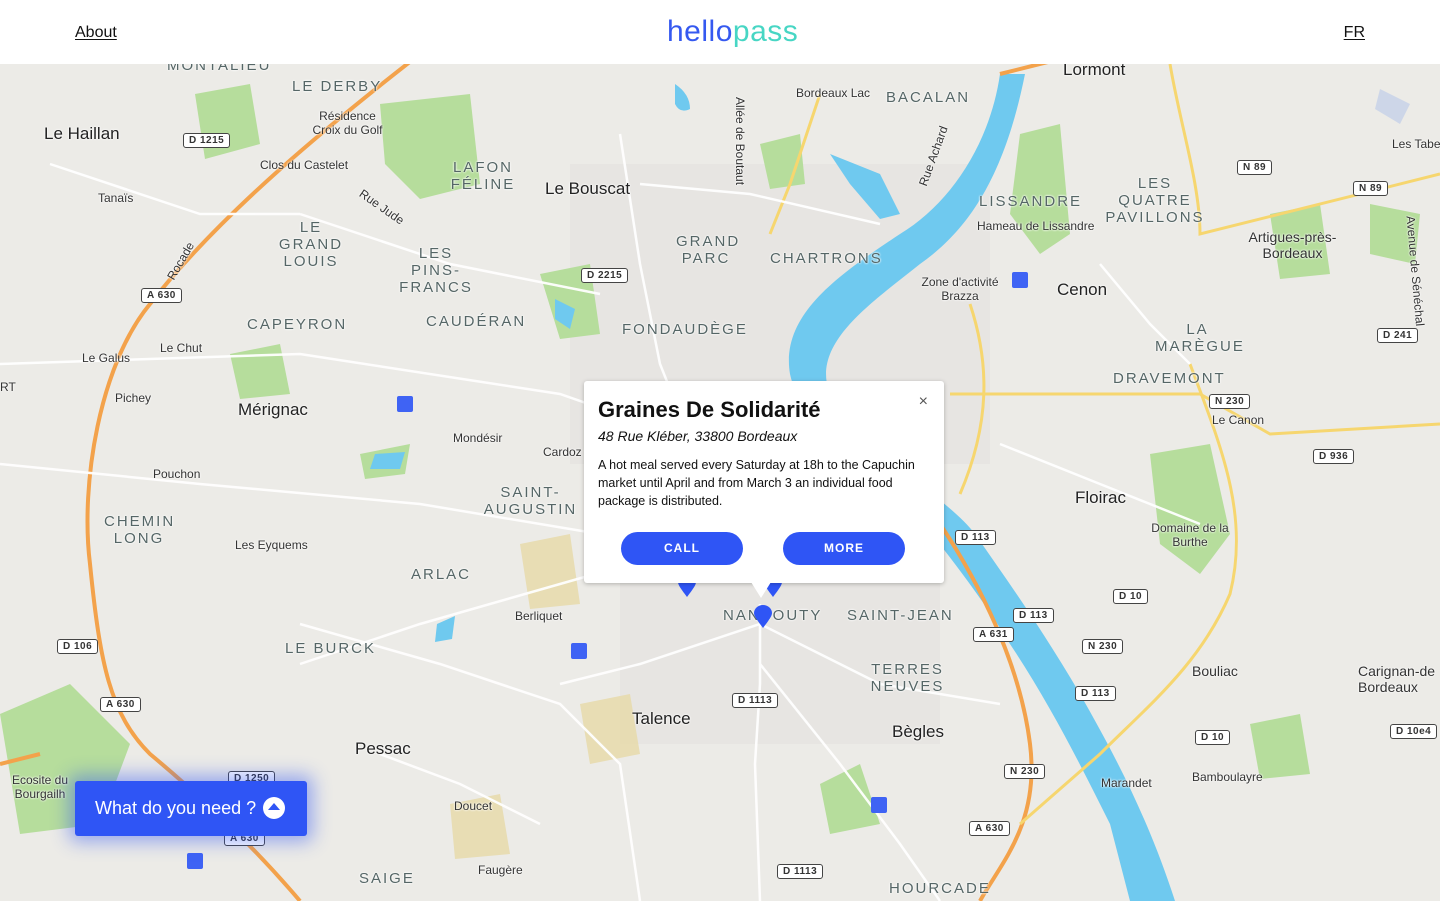  Describe the element at coordinates (698, 436) in the screenshot. I see `popup-address: 48 Rue Kléber, 33800 Bordeaux` at that location.